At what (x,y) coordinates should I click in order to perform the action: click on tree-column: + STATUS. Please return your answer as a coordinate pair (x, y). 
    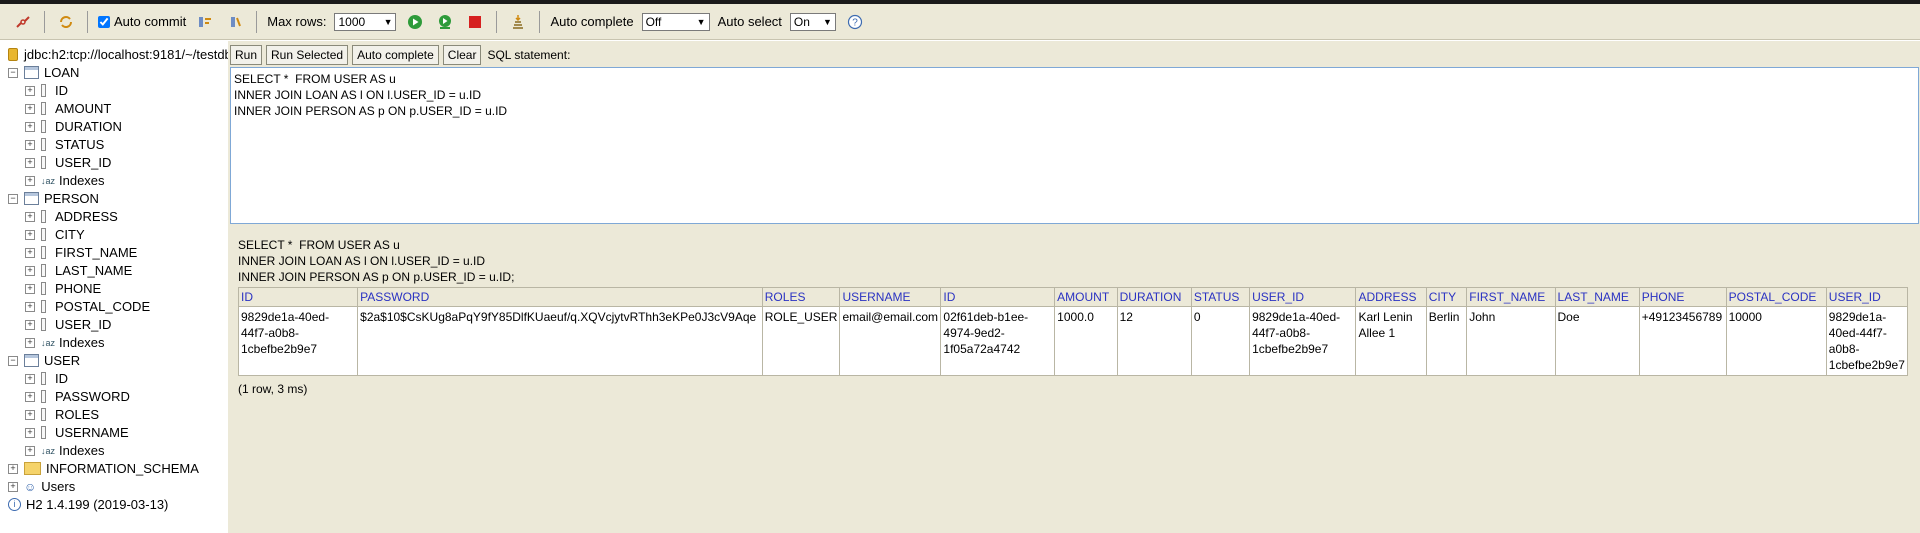
    Looking at the image, I should click on (64, 144).